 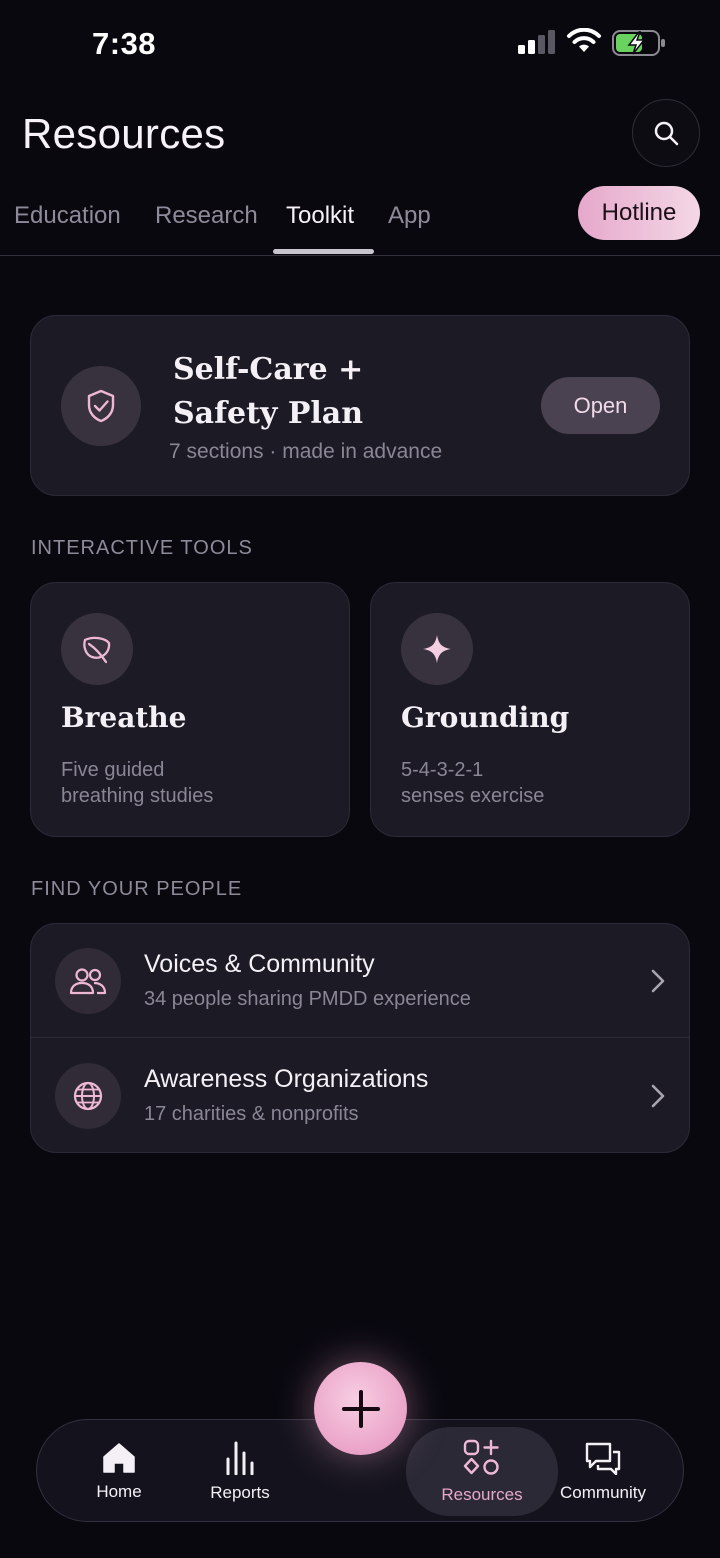 What do you see at coordinates (472, 783) in the screenshot?
I see `grounding-description: 5-4-3-2-1 senses exercise` at bounding box center [472, 783].